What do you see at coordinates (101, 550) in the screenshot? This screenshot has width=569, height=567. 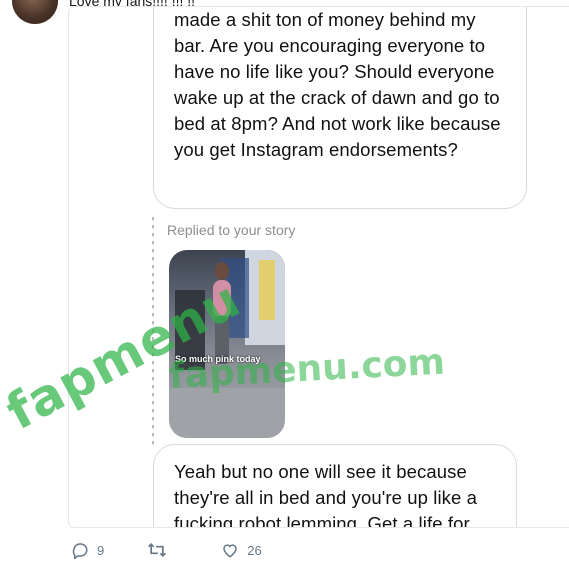 I see `reply-count: 9` at bounding box center [101, 550].